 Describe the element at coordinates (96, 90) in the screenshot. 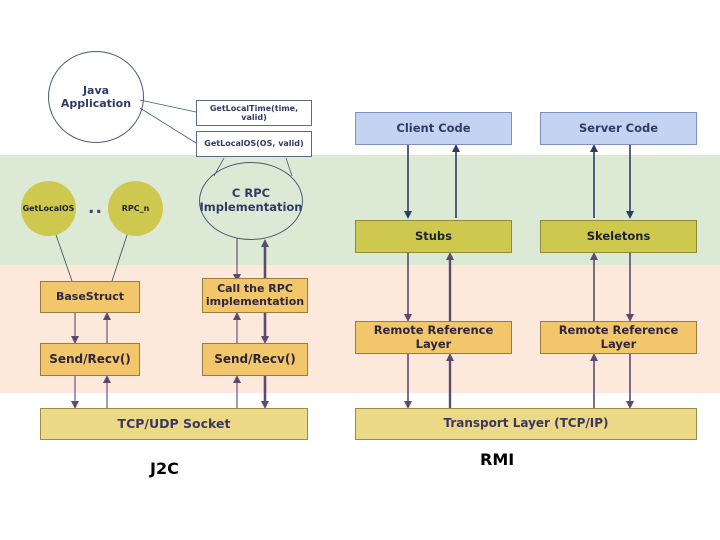

I see `java-application-label-line1: Java` at that location.